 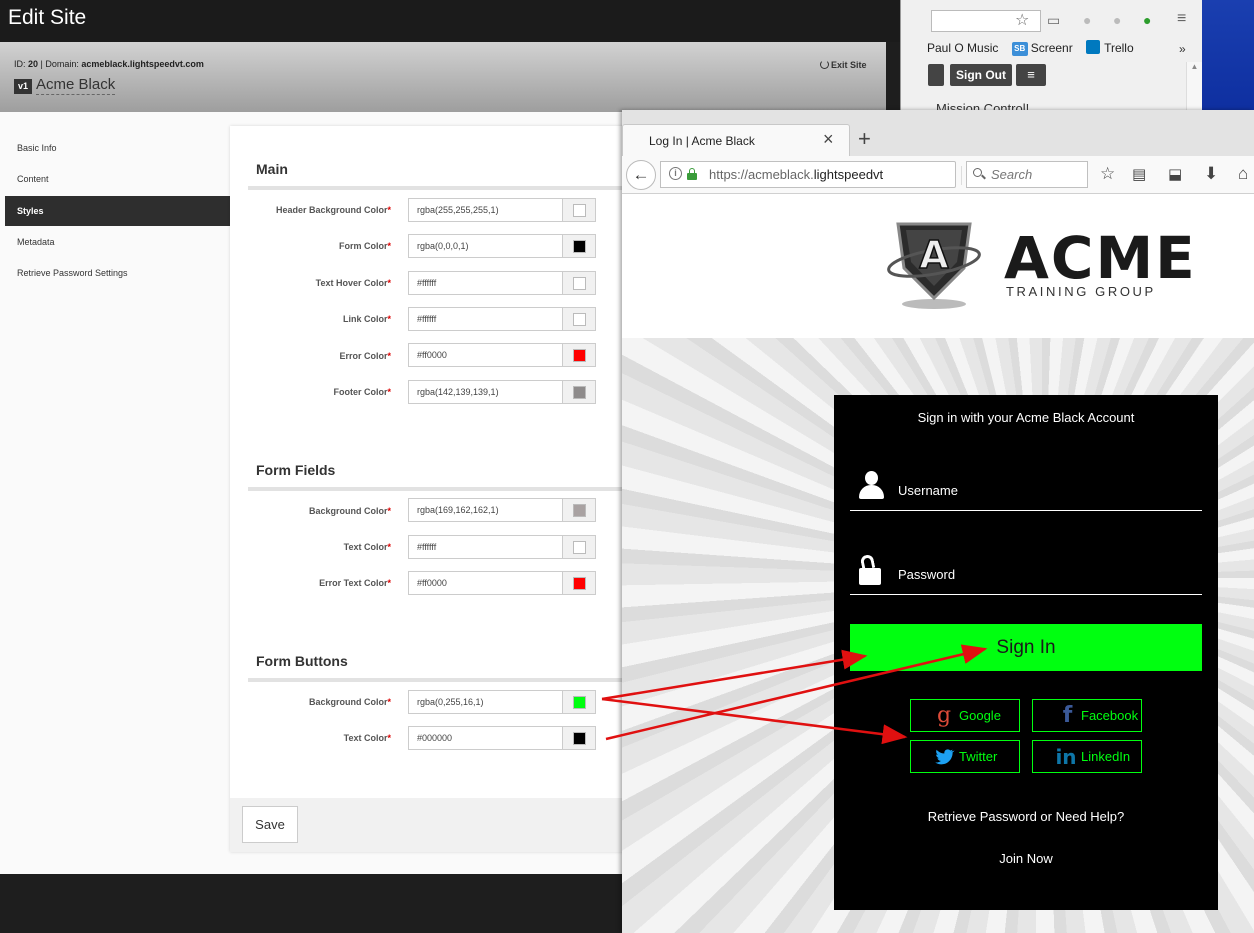 I want to click on save-button: Save, so click(x=270, y=824).